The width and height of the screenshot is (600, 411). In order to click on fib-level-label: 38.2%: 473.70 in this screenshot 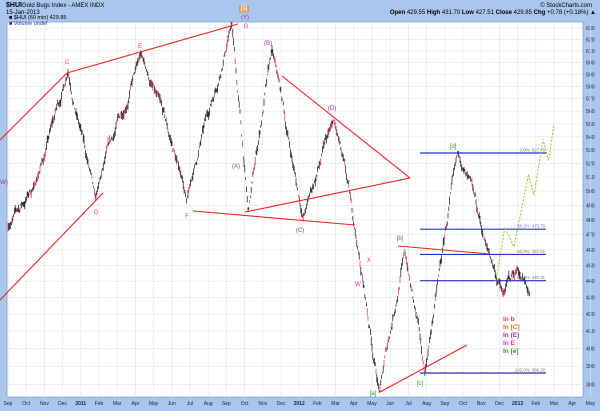, I will do `click(531, 226)`.